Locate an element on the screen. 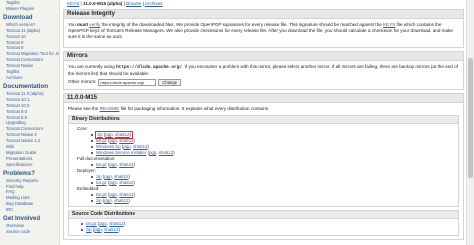 This screenshot has width=474, height=245. sidebar-link: Maven Plugins is located at coordinates (29, 9).